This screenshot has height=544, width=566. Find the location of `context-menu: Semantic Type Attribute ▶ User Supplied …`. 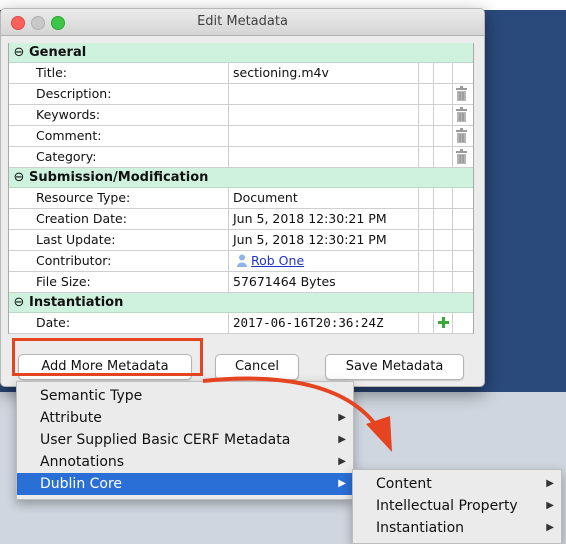

context-menu: Semantic Type Attribute ▶ User Supplied … is located at coordinates (185, 440).